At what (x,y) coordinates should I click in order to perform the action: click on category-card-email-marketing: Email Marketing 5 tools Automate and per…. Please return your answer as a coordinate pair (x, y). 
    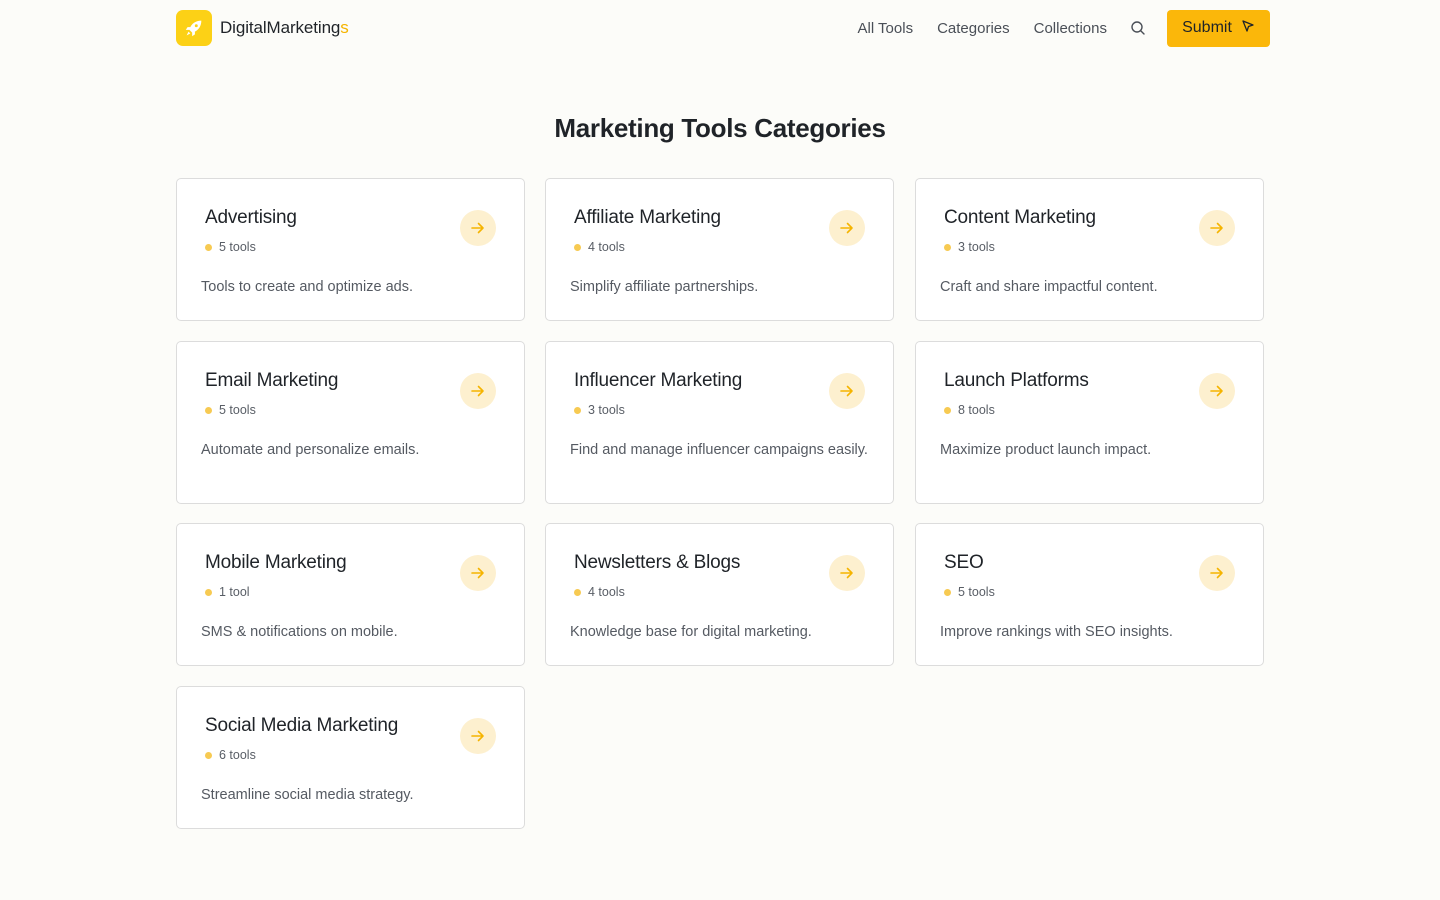
    Looking at the image, I should click on (350, 422).